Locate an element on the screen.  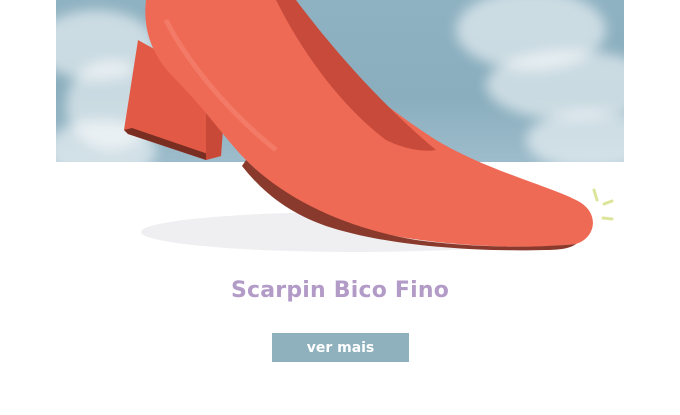
see-more-button: ver mais is located at coordinates (340, 347).